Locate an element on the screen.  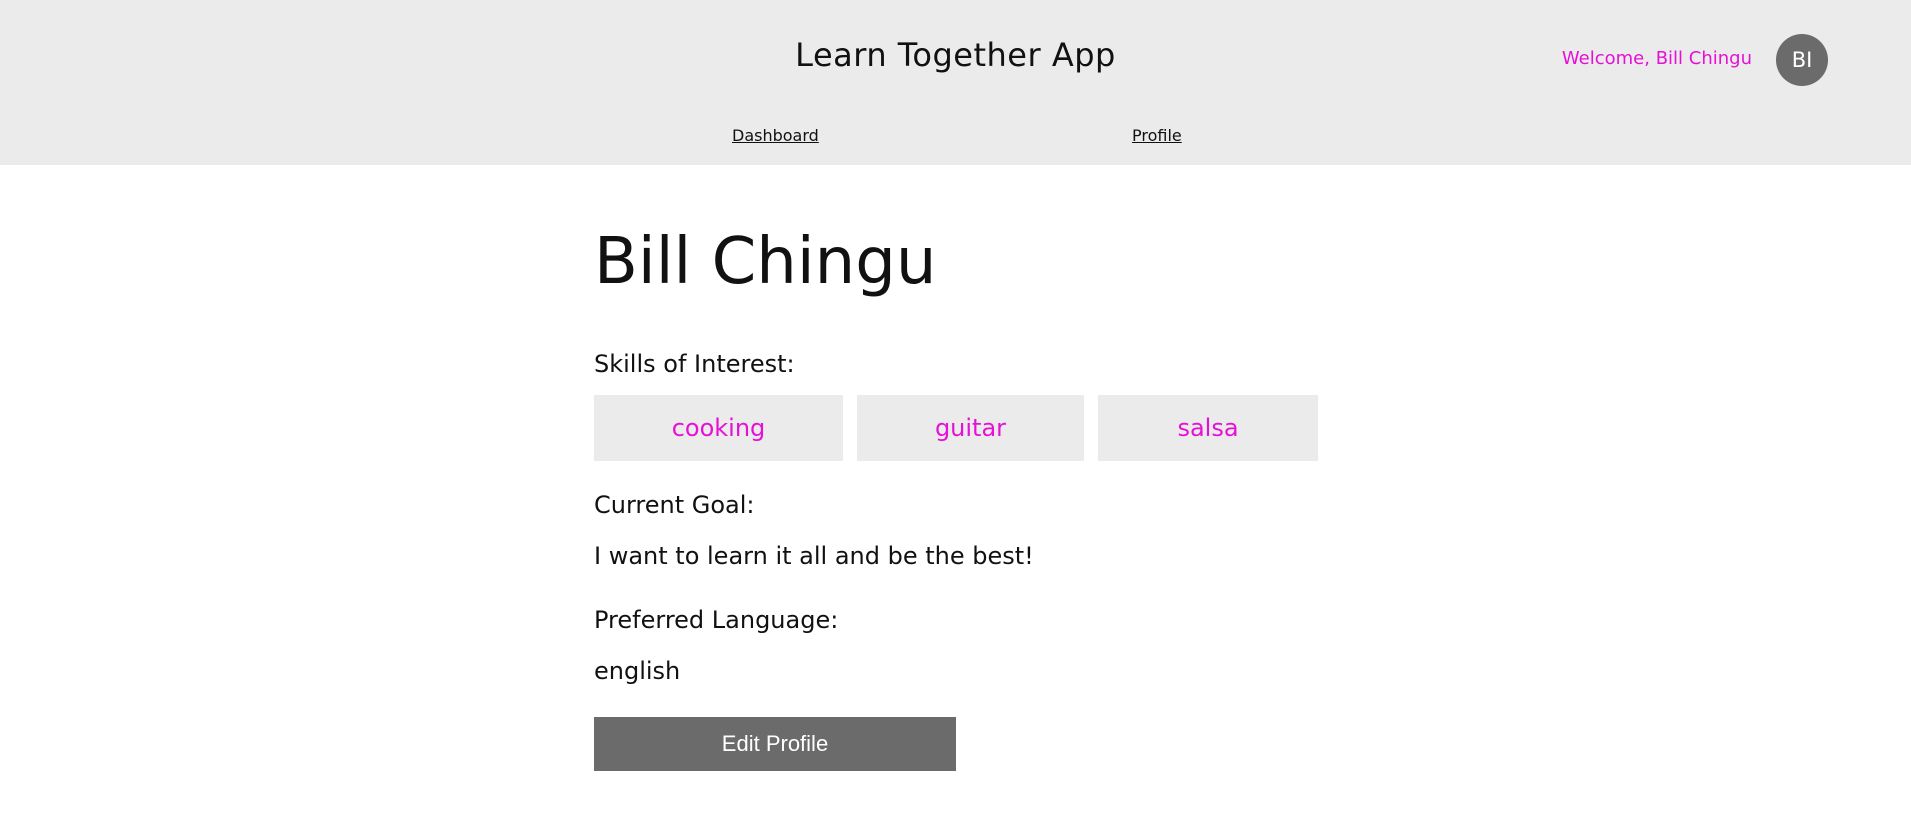
profile-name: Bill Chingu is located at coordinates (765, 262).